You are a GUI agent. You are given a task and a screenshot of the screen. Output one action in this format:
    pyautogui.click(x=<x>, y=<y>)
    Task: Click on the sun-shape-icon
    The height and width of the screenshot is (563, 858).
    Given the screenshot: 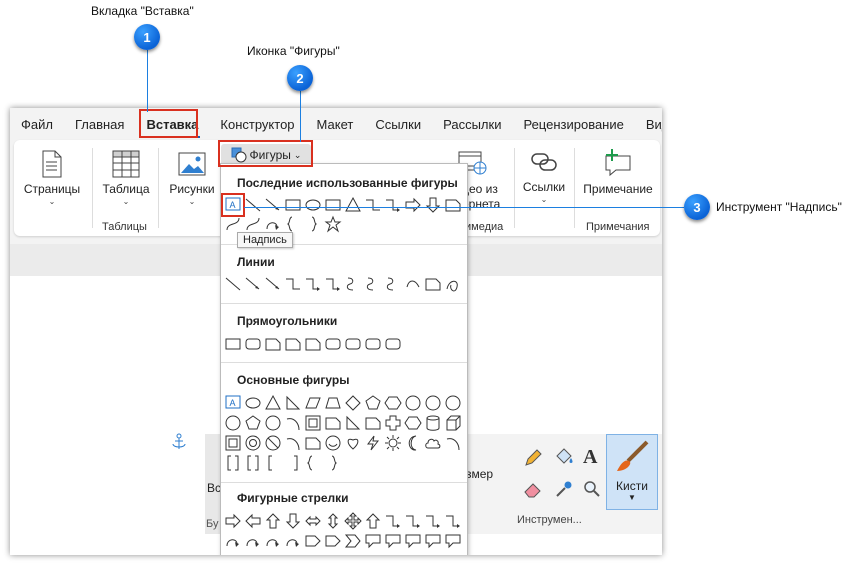 What is the action you would take?
    pyautogui.click(x=393, y=443)
    